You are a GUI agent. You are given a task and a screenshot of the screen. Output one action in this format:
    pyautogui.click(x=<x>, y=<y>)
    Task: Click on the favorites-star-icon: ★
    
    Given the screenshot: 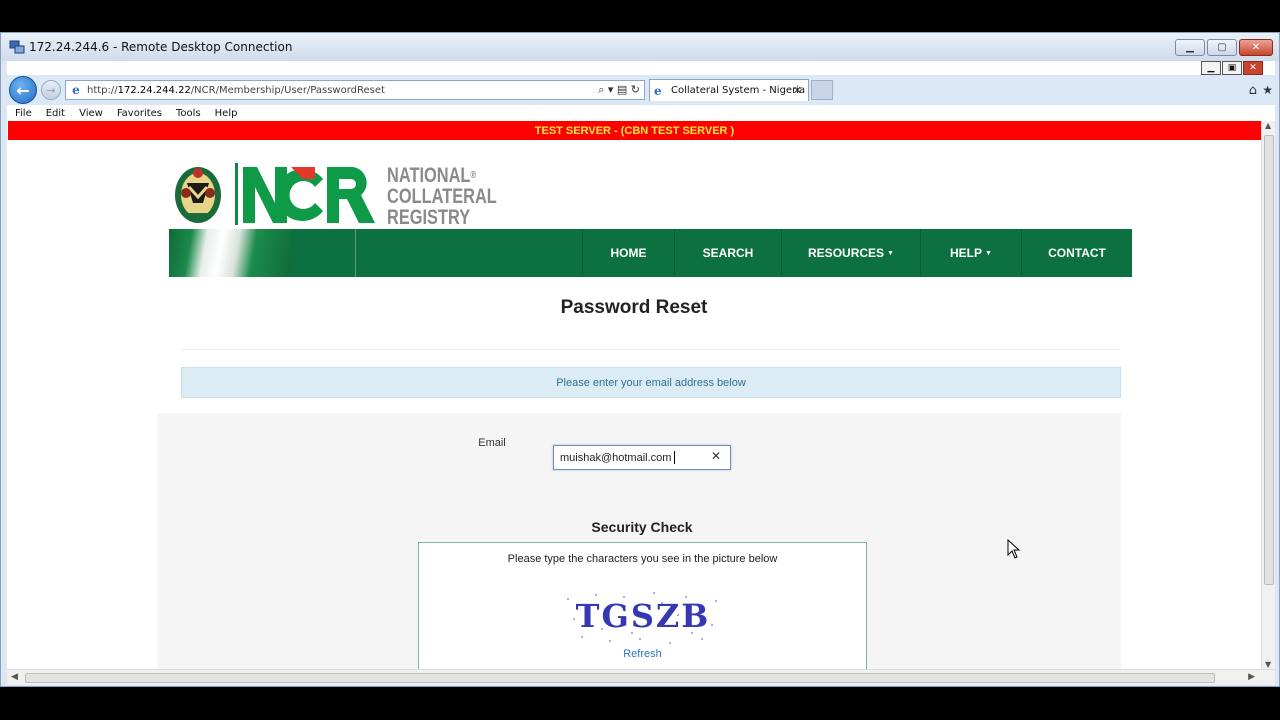 What is the action you would take?
    pyautogui.click(x=1267, y=90)
    